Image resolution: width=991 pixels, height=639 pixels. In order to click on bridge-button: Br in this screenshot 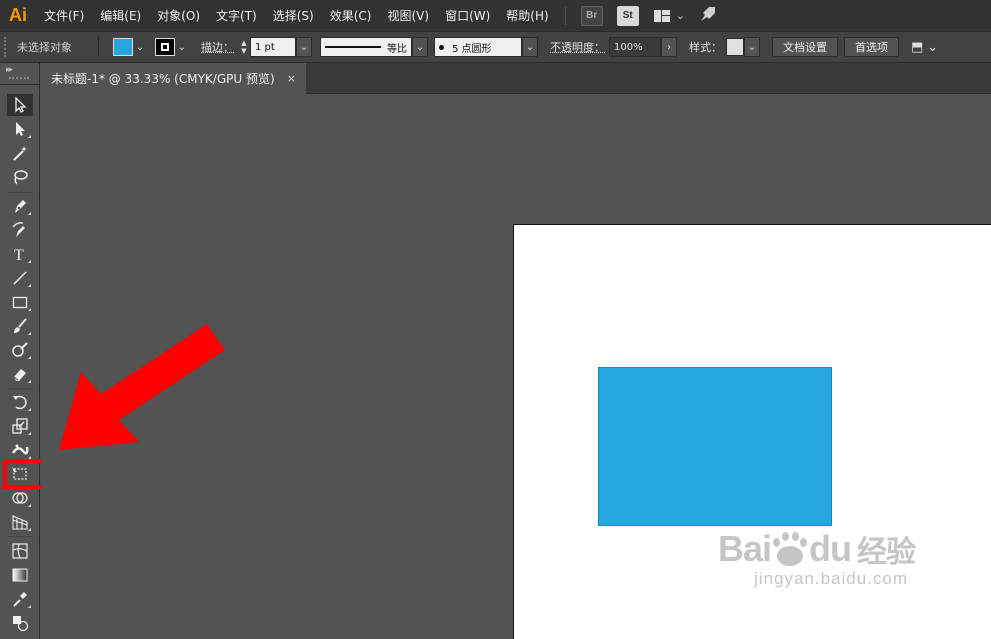, I will do `click(591, 15)`.